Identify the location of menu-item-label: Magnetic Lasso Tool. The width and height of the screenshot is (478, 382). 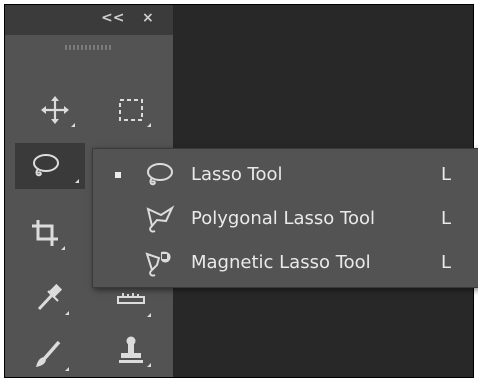
(281, 262).